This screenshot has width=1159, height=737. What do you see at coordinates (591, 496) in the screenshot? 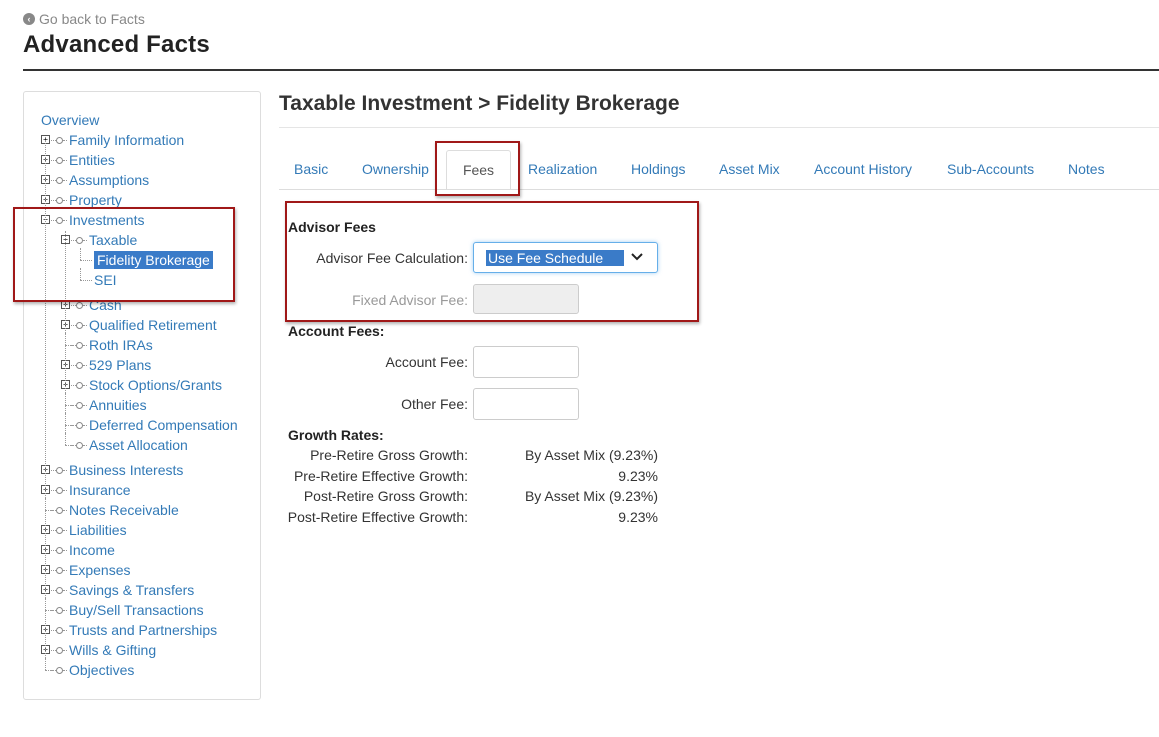
I see `post-retire-gross-growth-value: By Asset Mix (9.23%)` at bounding box center [591, 496].